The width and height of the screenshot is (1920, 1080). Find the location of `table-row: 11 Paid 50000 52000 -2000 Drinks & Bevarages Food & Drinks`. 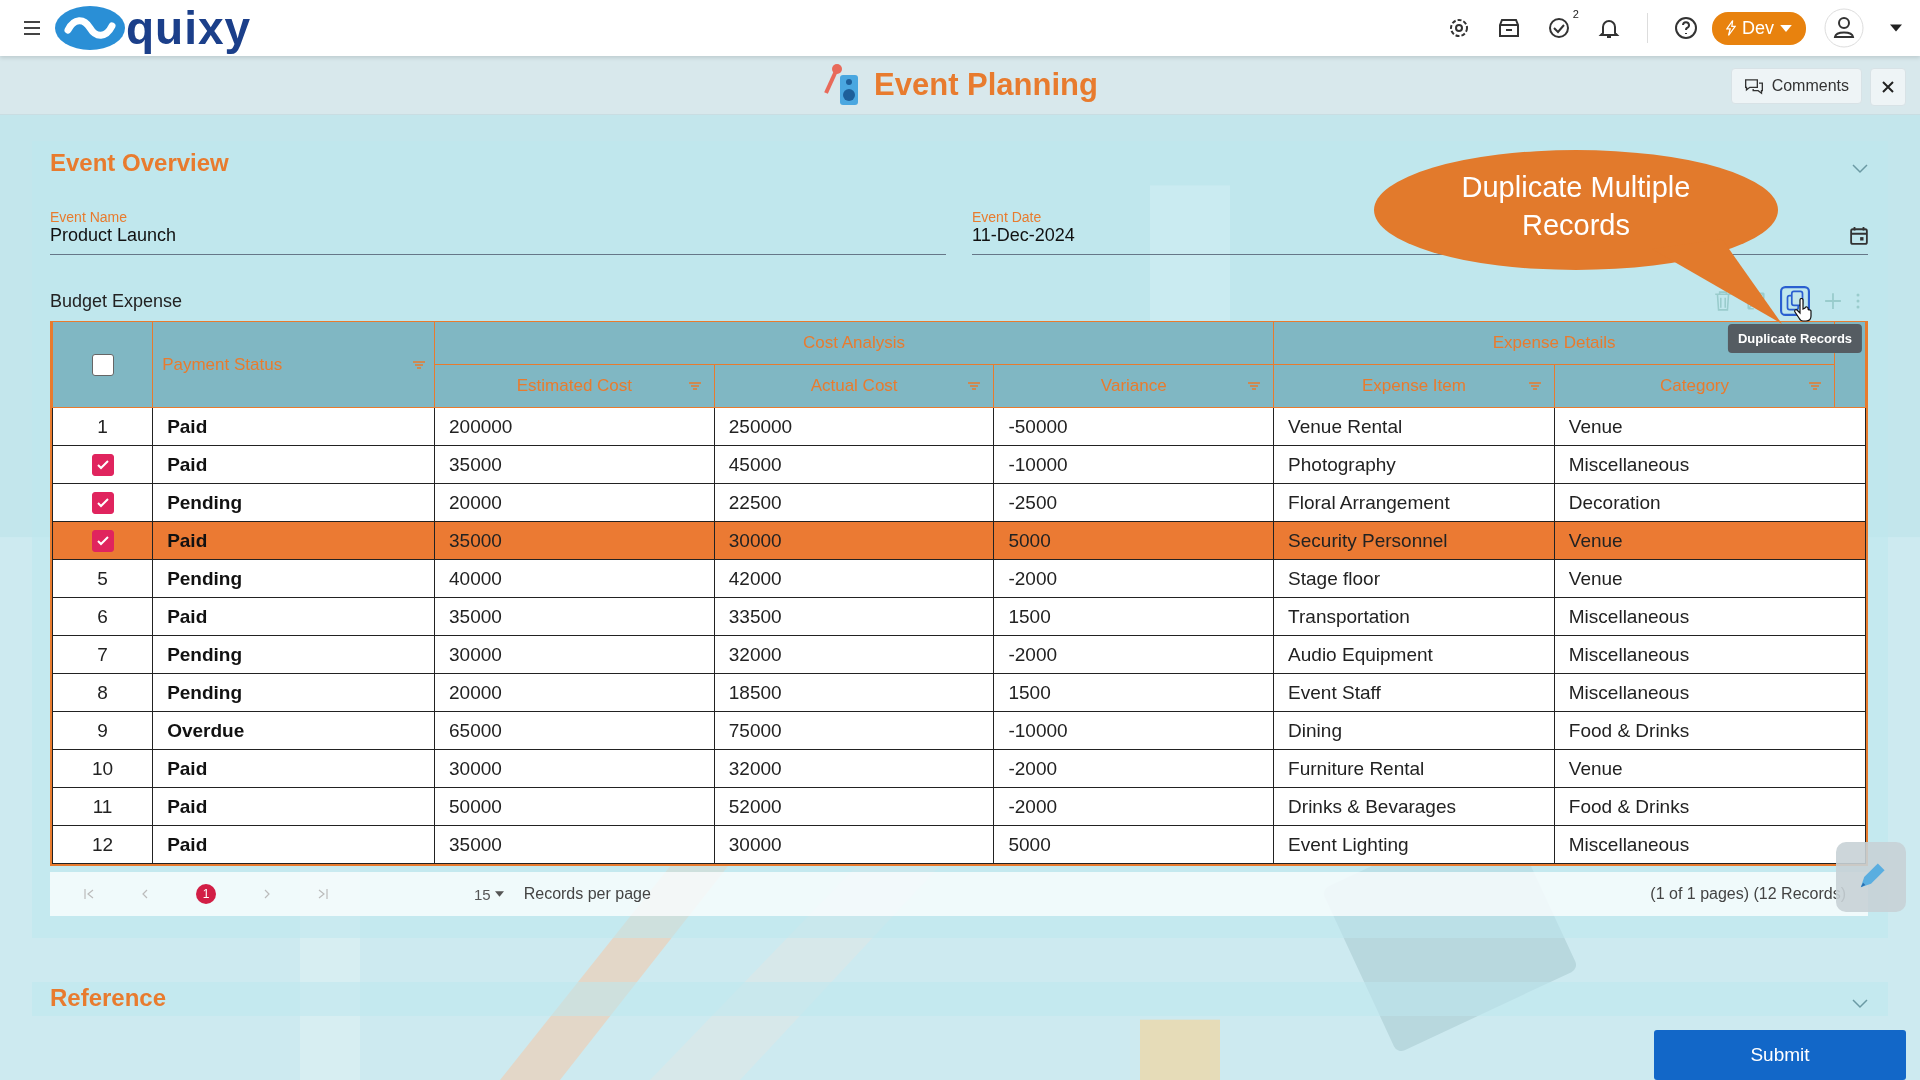

table-row: 11 Paid 50000 52000 -2000 Drinks & Bevarages Food & Drinks is located at coordinates (959, 806).